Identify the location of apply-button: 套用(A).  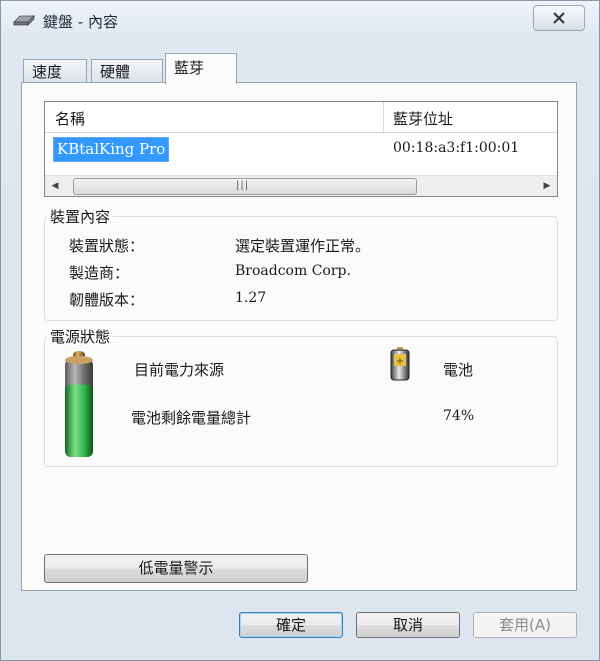
(525, 625).